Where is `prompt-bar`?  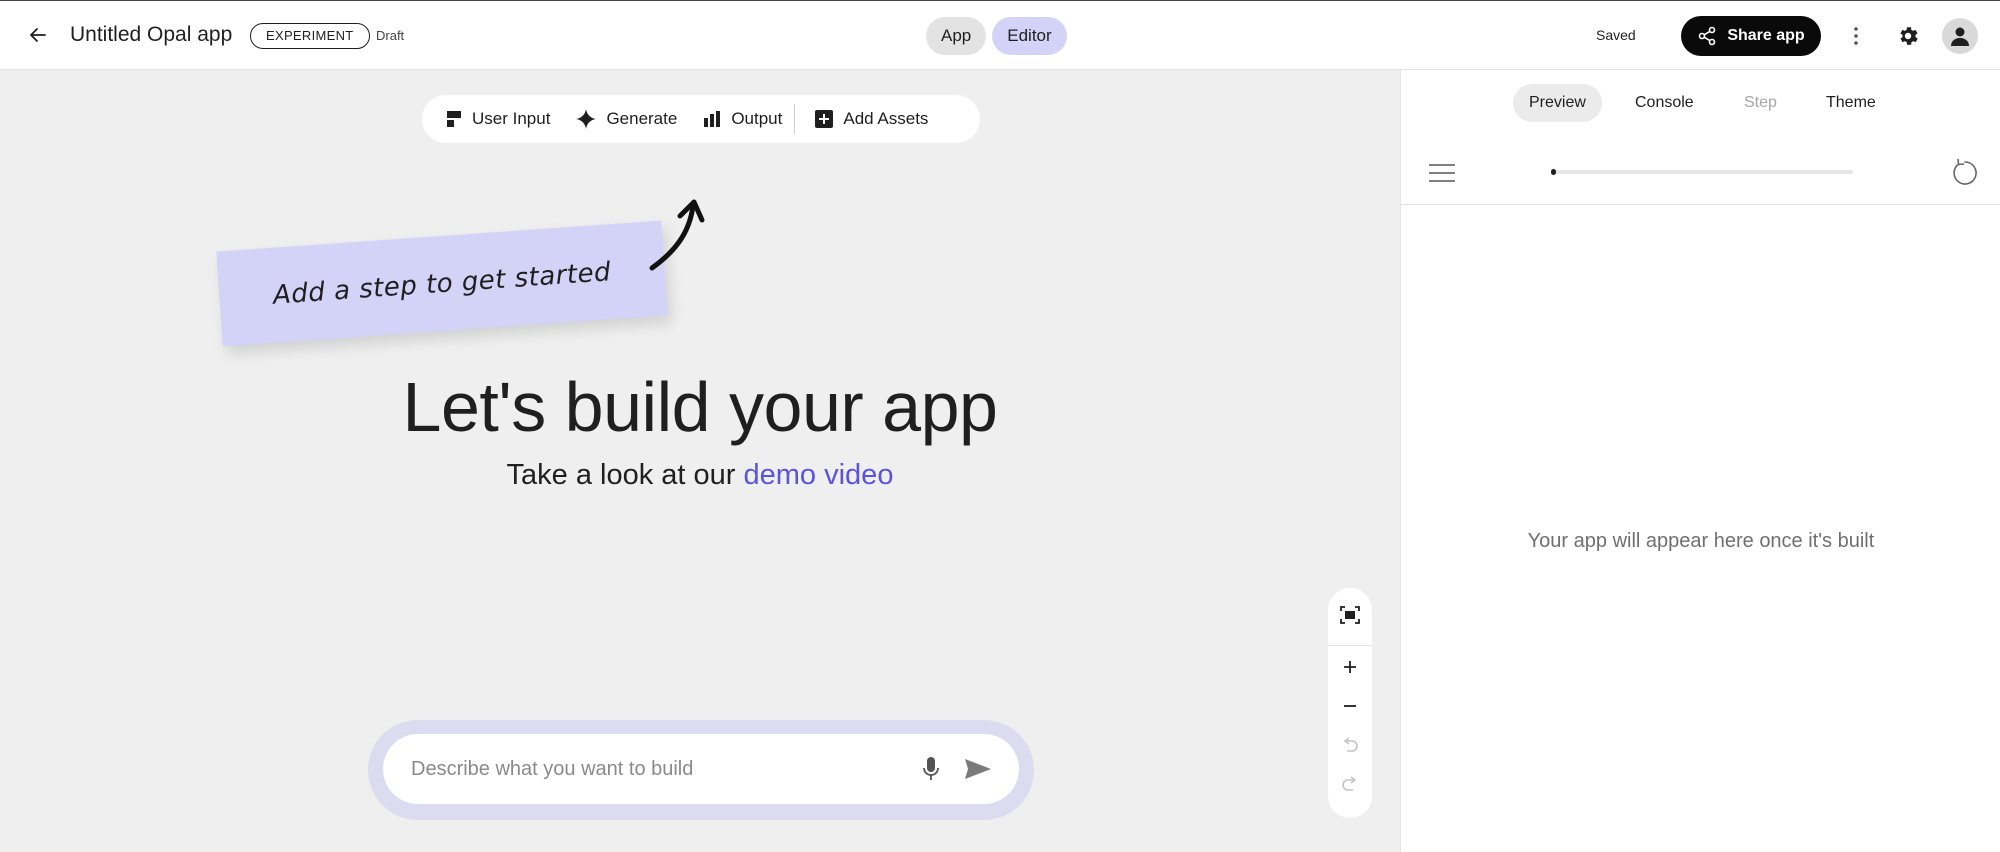
prompt-bar is located at coordinates (701, 770).